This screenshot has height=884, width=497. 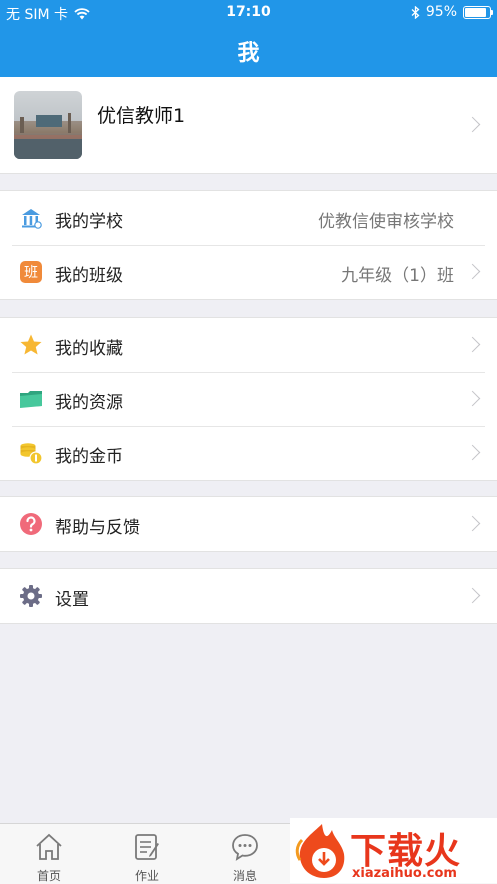 What do you see at coordinates (89, 349) in the screenshot?
I see `menu-item-label: 我的收藏` at bounding box center [89, 349].